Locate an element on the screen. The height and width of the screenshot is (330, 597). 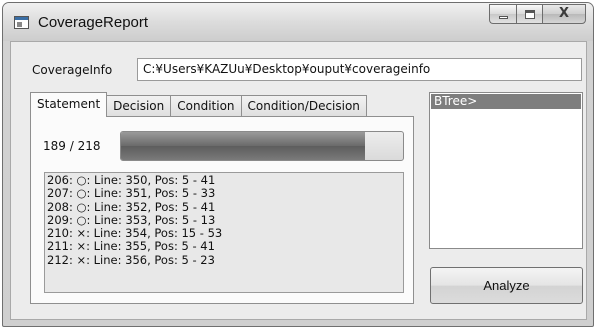
caption-buttons: X is located at coordinates (537, 14).